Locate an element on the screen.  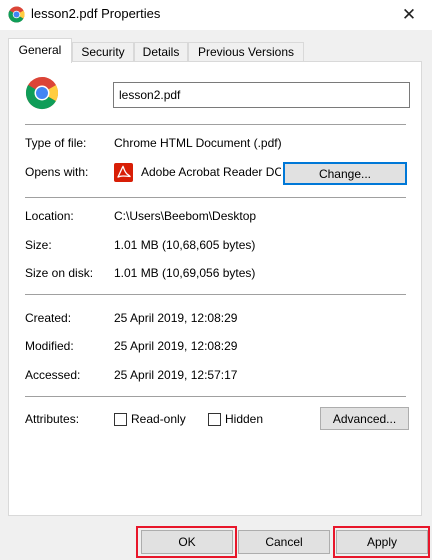
tab-details: Details is located at coordinates (161, 52).